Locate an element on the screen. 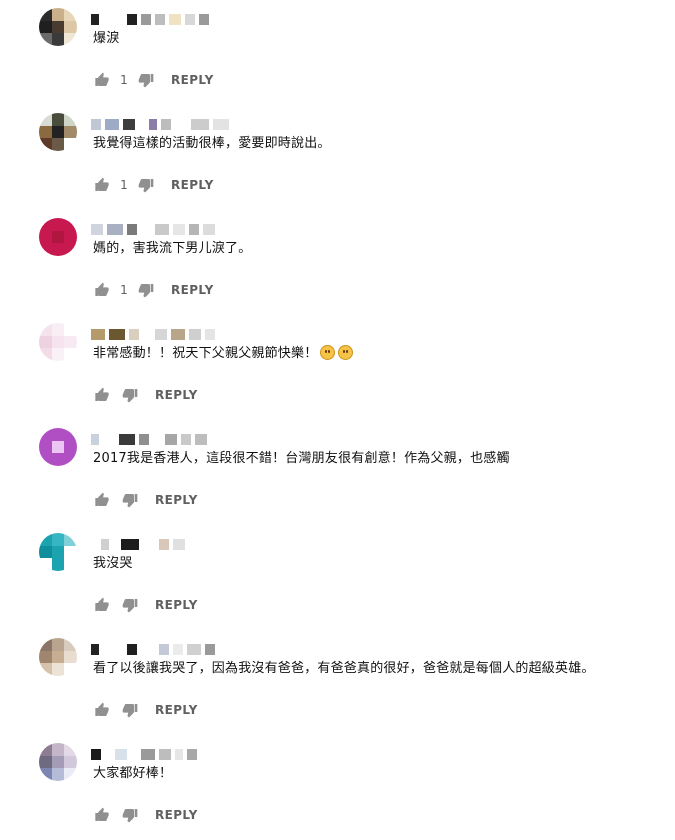  comment-text: 爆淚 is located at coordinates (106, 39).